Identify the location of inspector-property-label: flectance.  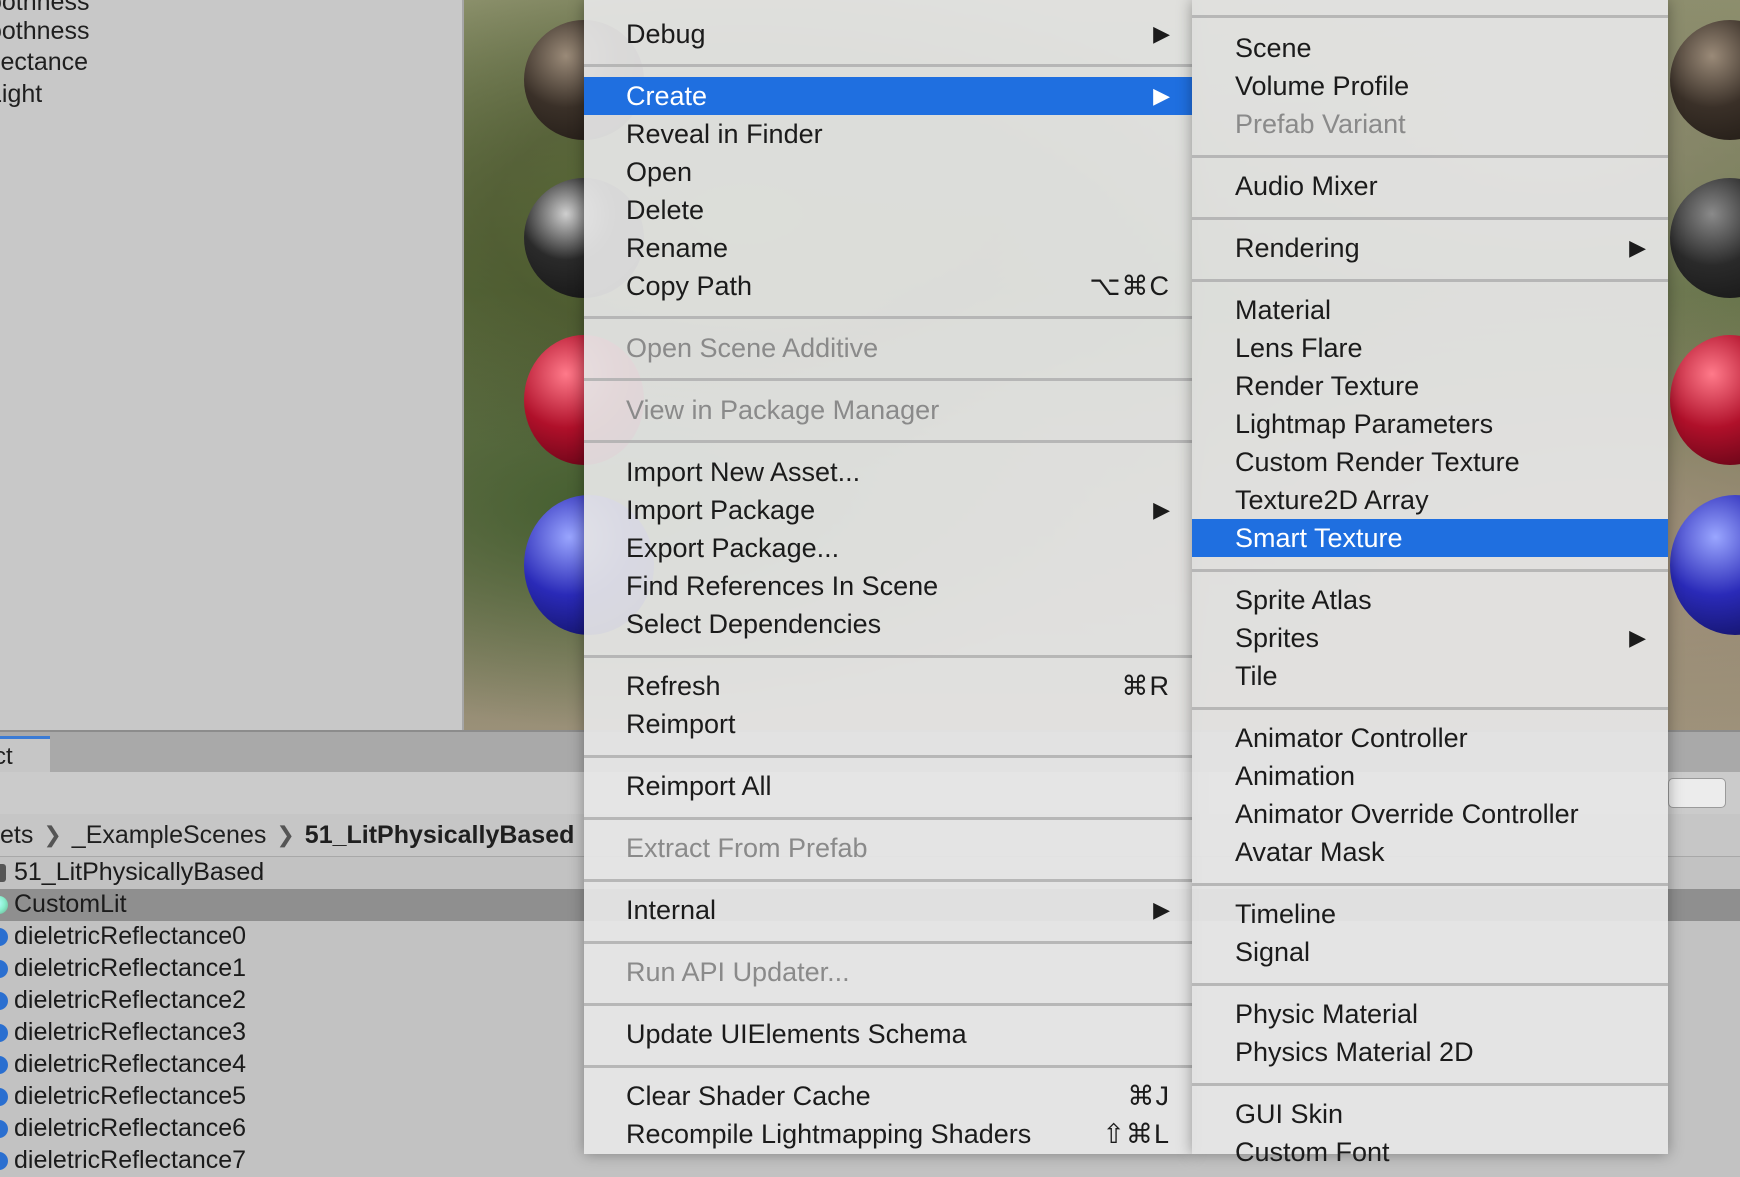
(44, 62).